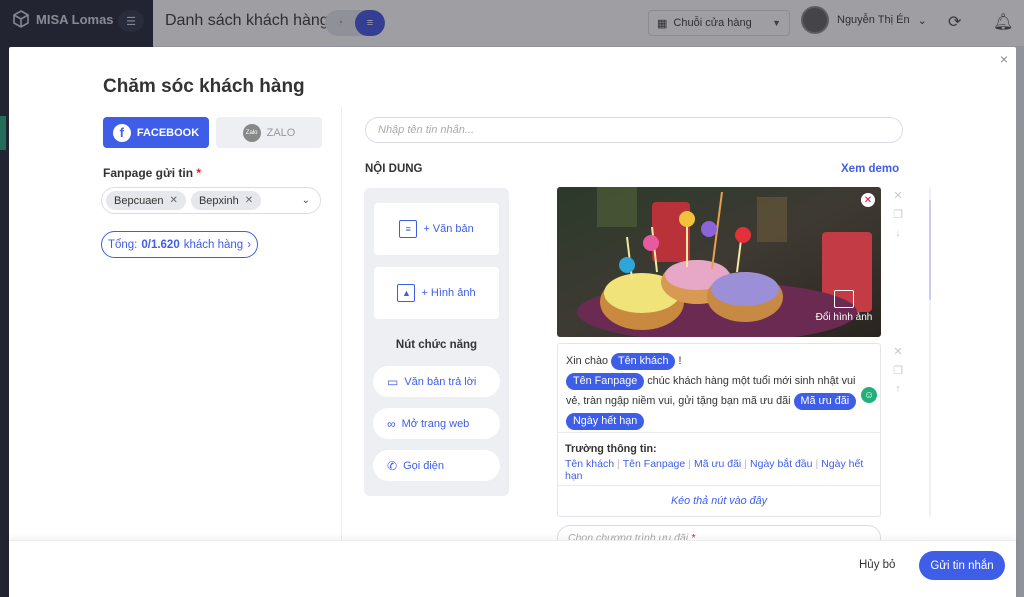  I want to click on send-message-button: Gửi tin nhắn, so click(962, 565).